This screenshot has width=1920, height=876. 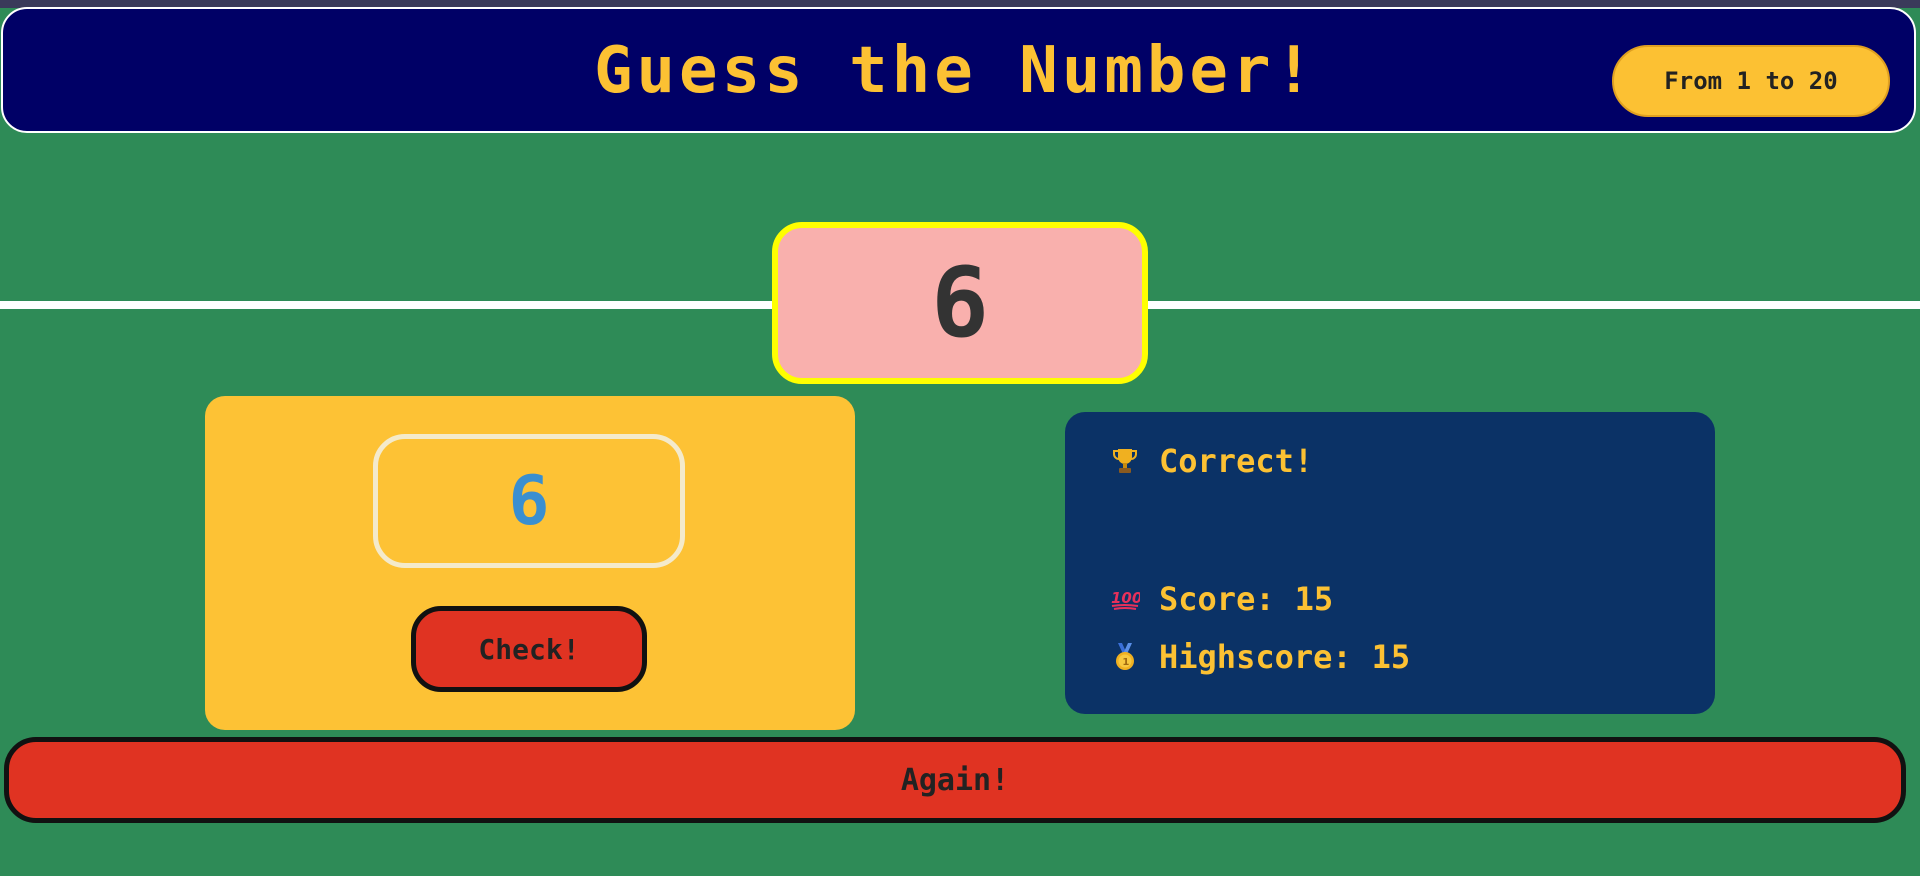 I want to click on score-value: 15, so click(x=1314, y=599).